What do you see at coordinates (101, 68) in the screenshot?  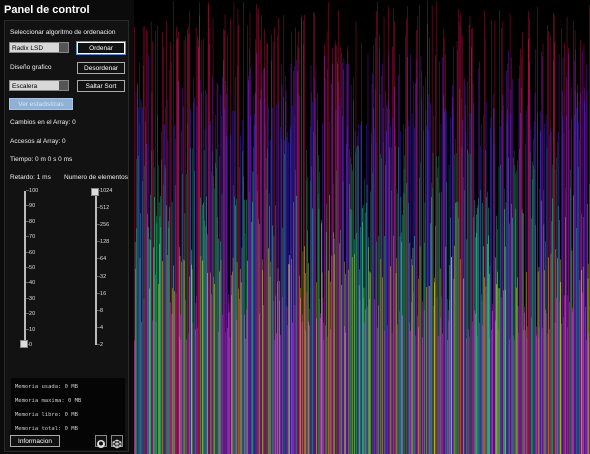 I see `shuffle-button: Desordenar` at bounding box center [101, 68].